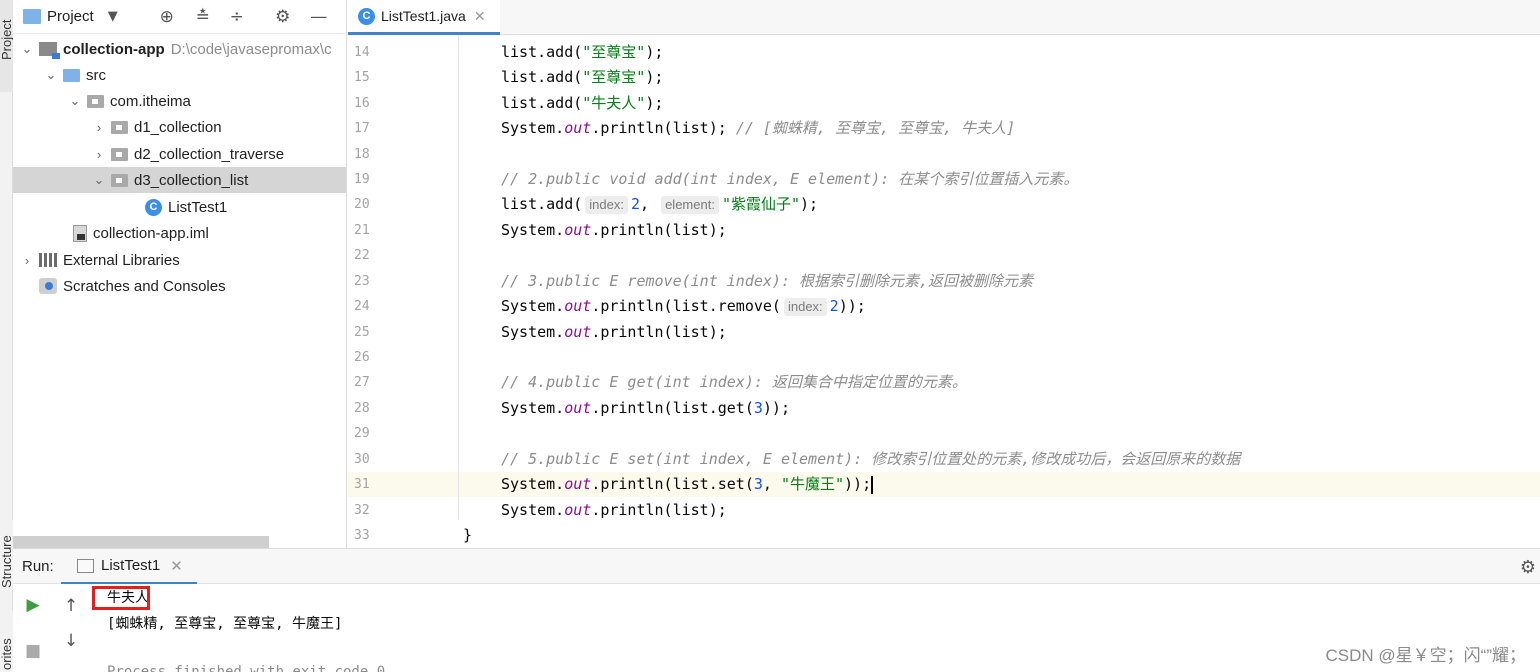  I want to click on tree-item-d2-collection-traverse: › d2_collection_traverse, so click(179, 154).